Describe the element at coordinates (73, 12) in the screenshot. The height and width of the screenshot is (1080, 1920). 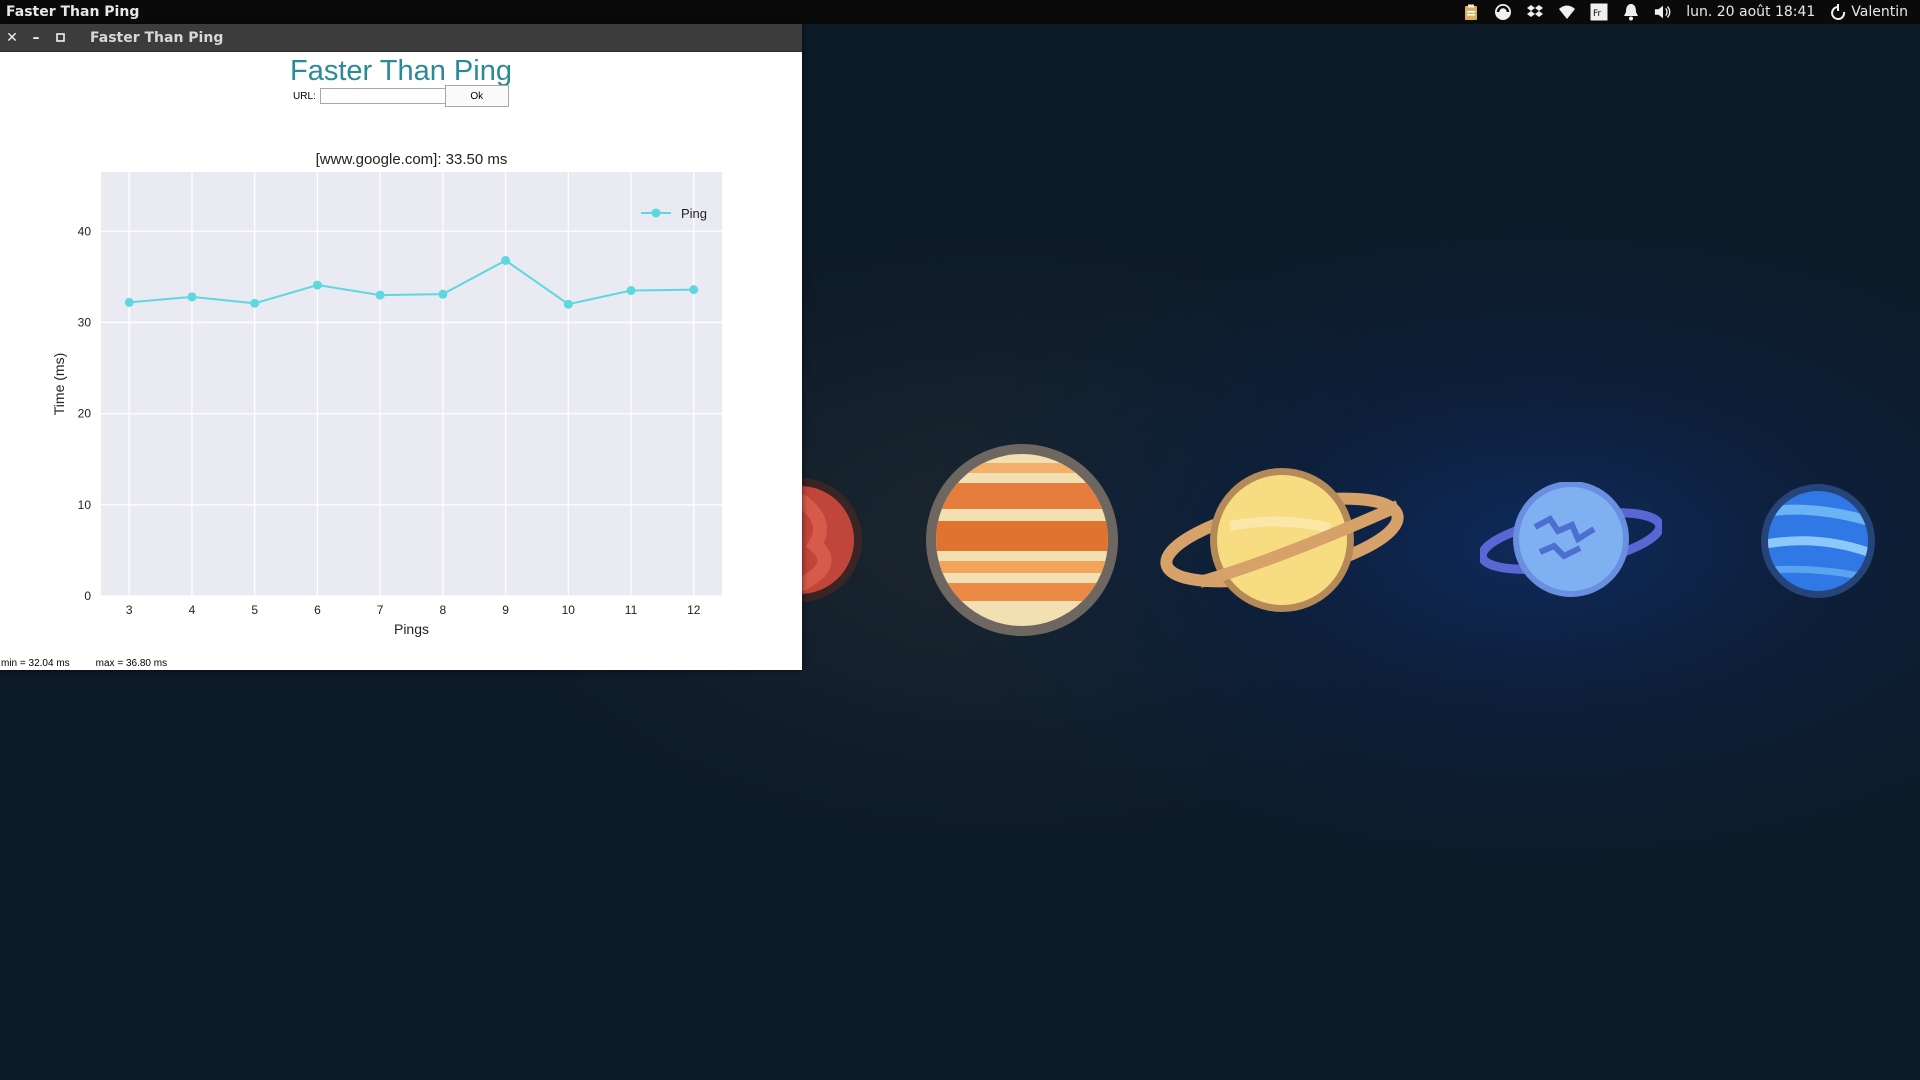
I see `active-app-title: Faster Than Ping` at that location.